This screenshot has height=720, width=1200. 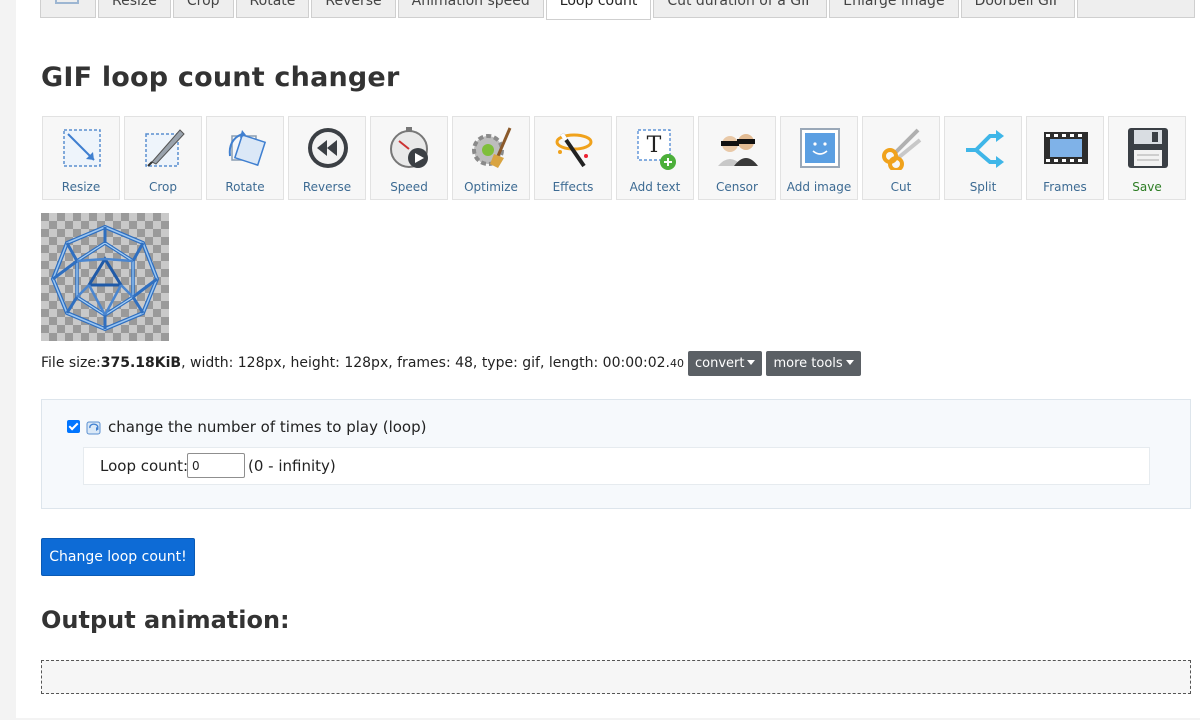 I want to click on loop-count-range: (0 - infinity), so click(x=292, y=466).